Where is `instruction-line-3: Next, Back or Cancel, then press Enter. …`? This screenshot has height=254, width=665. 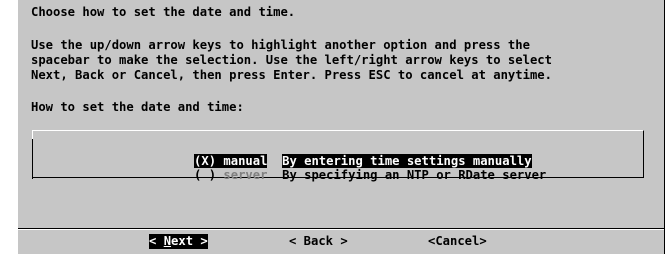 instruction-line-3: Next, Back or Cancel, then press Enter. … is located at coordinates (291, 75).